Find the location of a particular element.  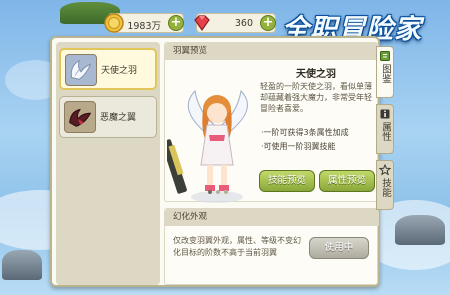

tab-encyclopedia: 图鉴 is located at coordinates (385, 72).